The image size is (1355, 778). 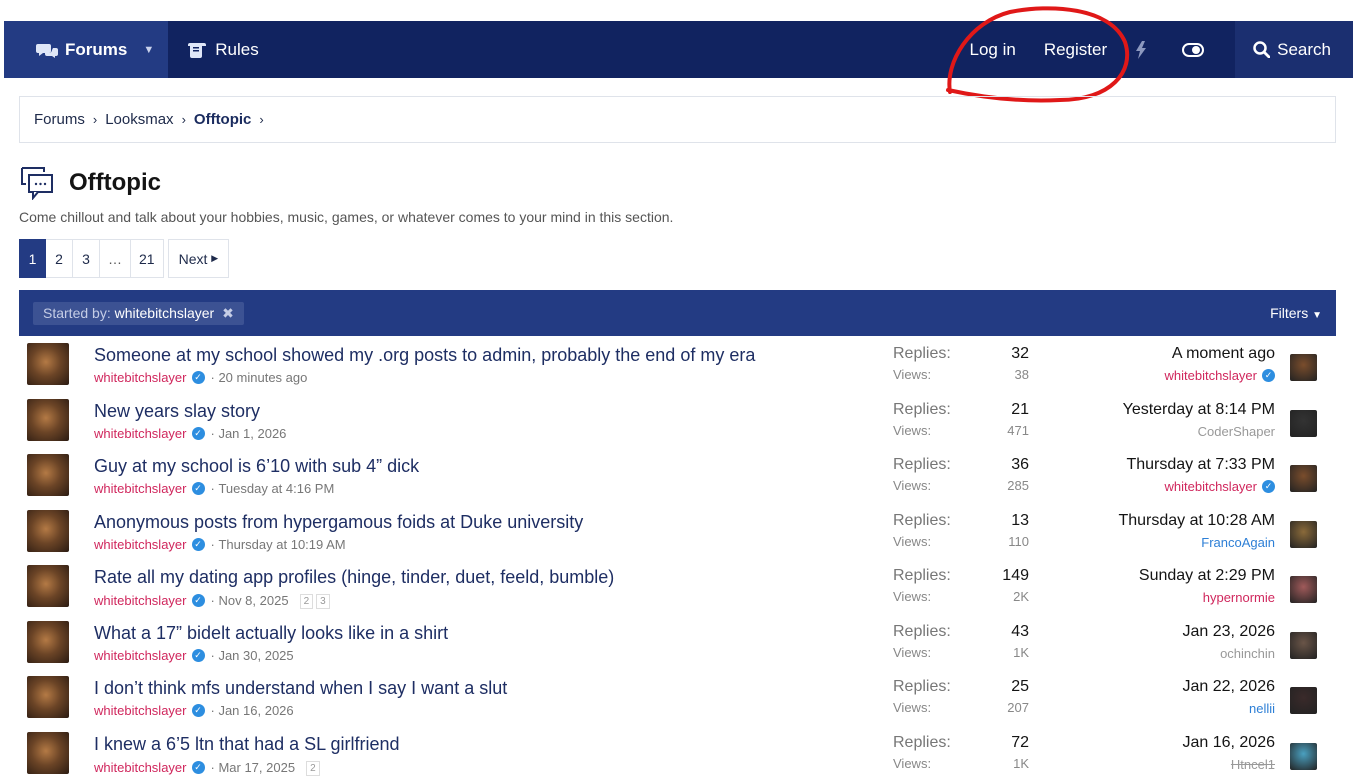 I want to click on thread-start-date: Mar 17, 2025, so click(x=256, y=767).